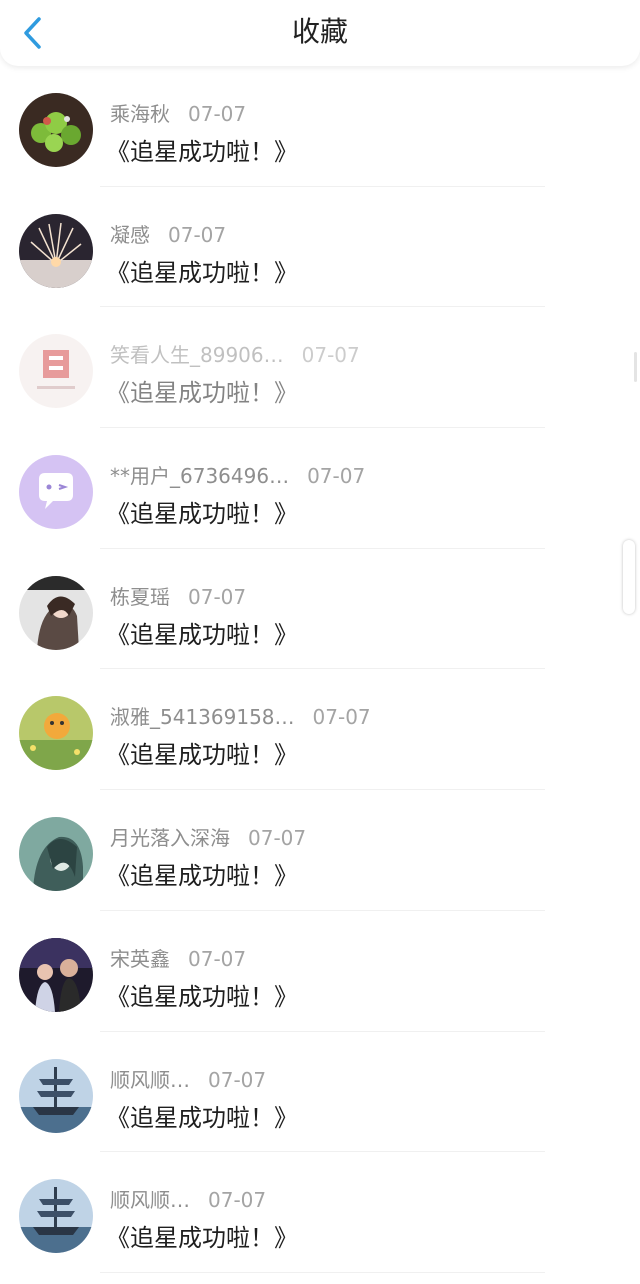 The width and height of the screenshot is (640, 1284). I want to click on user-name: 宋英鑫, so click(140, 958).